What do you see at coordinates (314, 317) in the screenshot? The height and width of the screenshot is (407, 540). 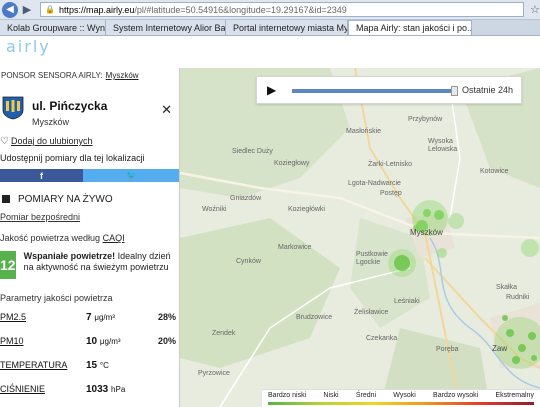 I see `place-label: Brudzowice` at bounding box center [314, 317].